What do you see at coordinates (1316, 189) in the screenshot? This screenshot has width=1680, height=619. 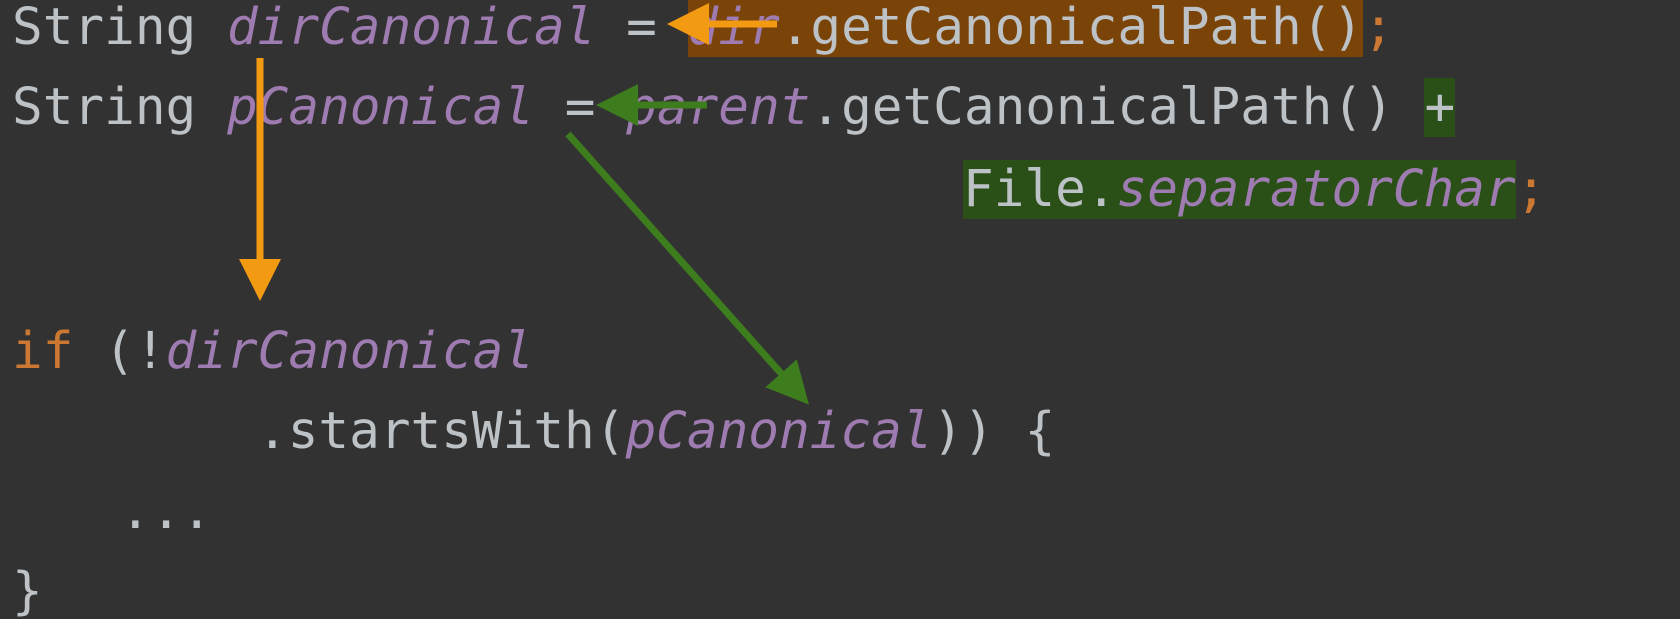 I see `field-separatorChar: separatorChar` at bounding box center [1316, 189].